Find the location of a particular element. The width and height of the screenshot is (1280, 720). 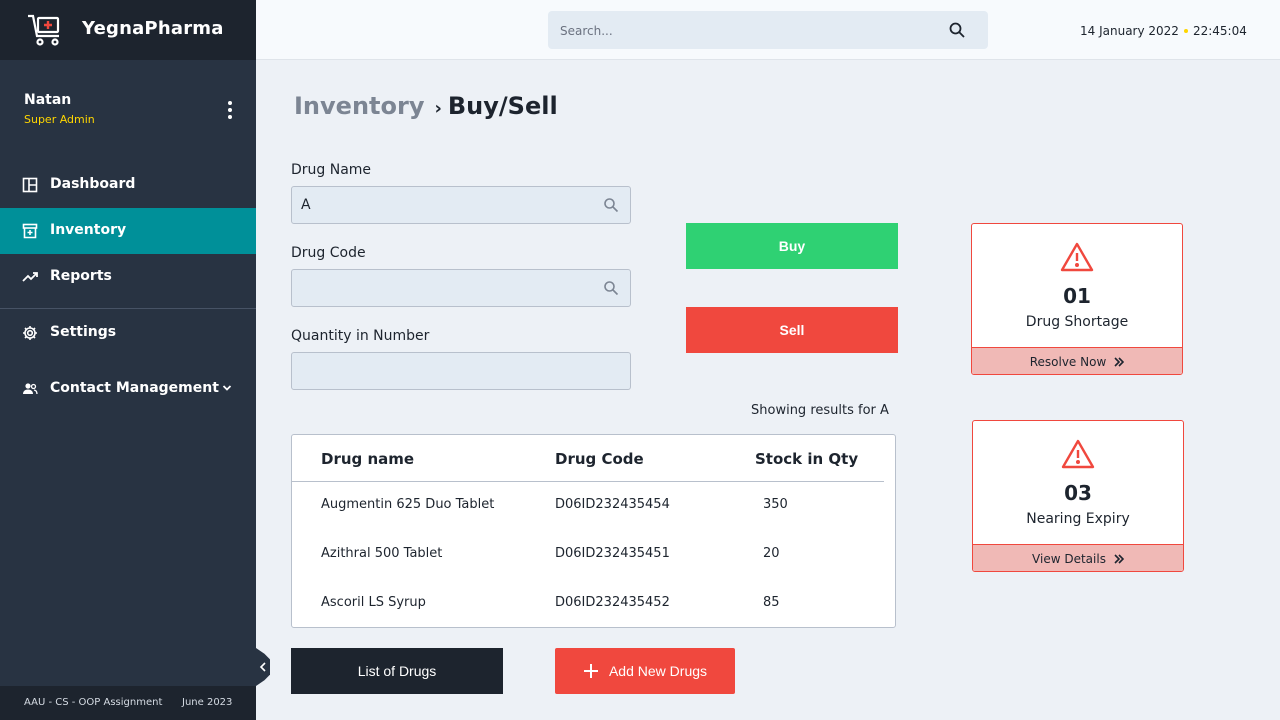

page-title: Buy/Sell is located at coordinates (502, 106).